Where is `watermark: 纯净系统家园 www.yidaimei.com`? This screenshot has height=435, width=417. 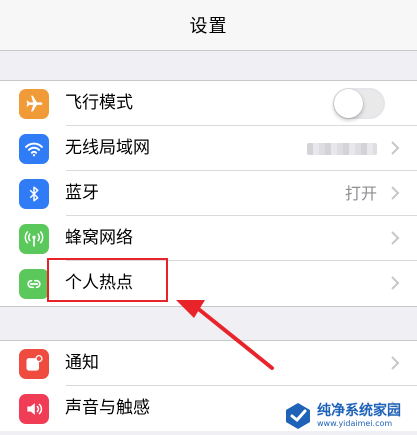
watermark: 纯净系统家园 www.yidaimei.com is located at coordinates (350, 415).